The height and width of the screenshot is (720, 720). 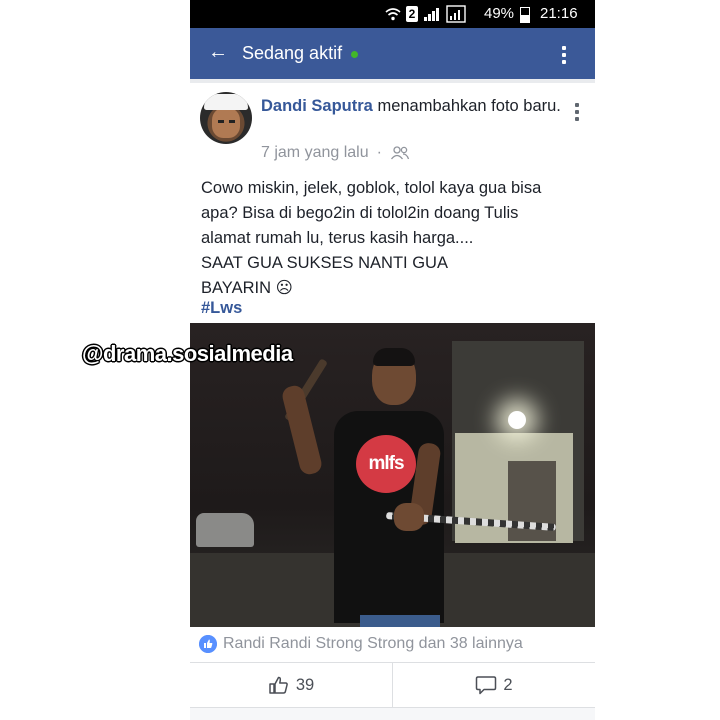 What do you see at coordinates (400, 621) in the screenshot?
I see `photo-shorts` at bounding box center [400, 621].